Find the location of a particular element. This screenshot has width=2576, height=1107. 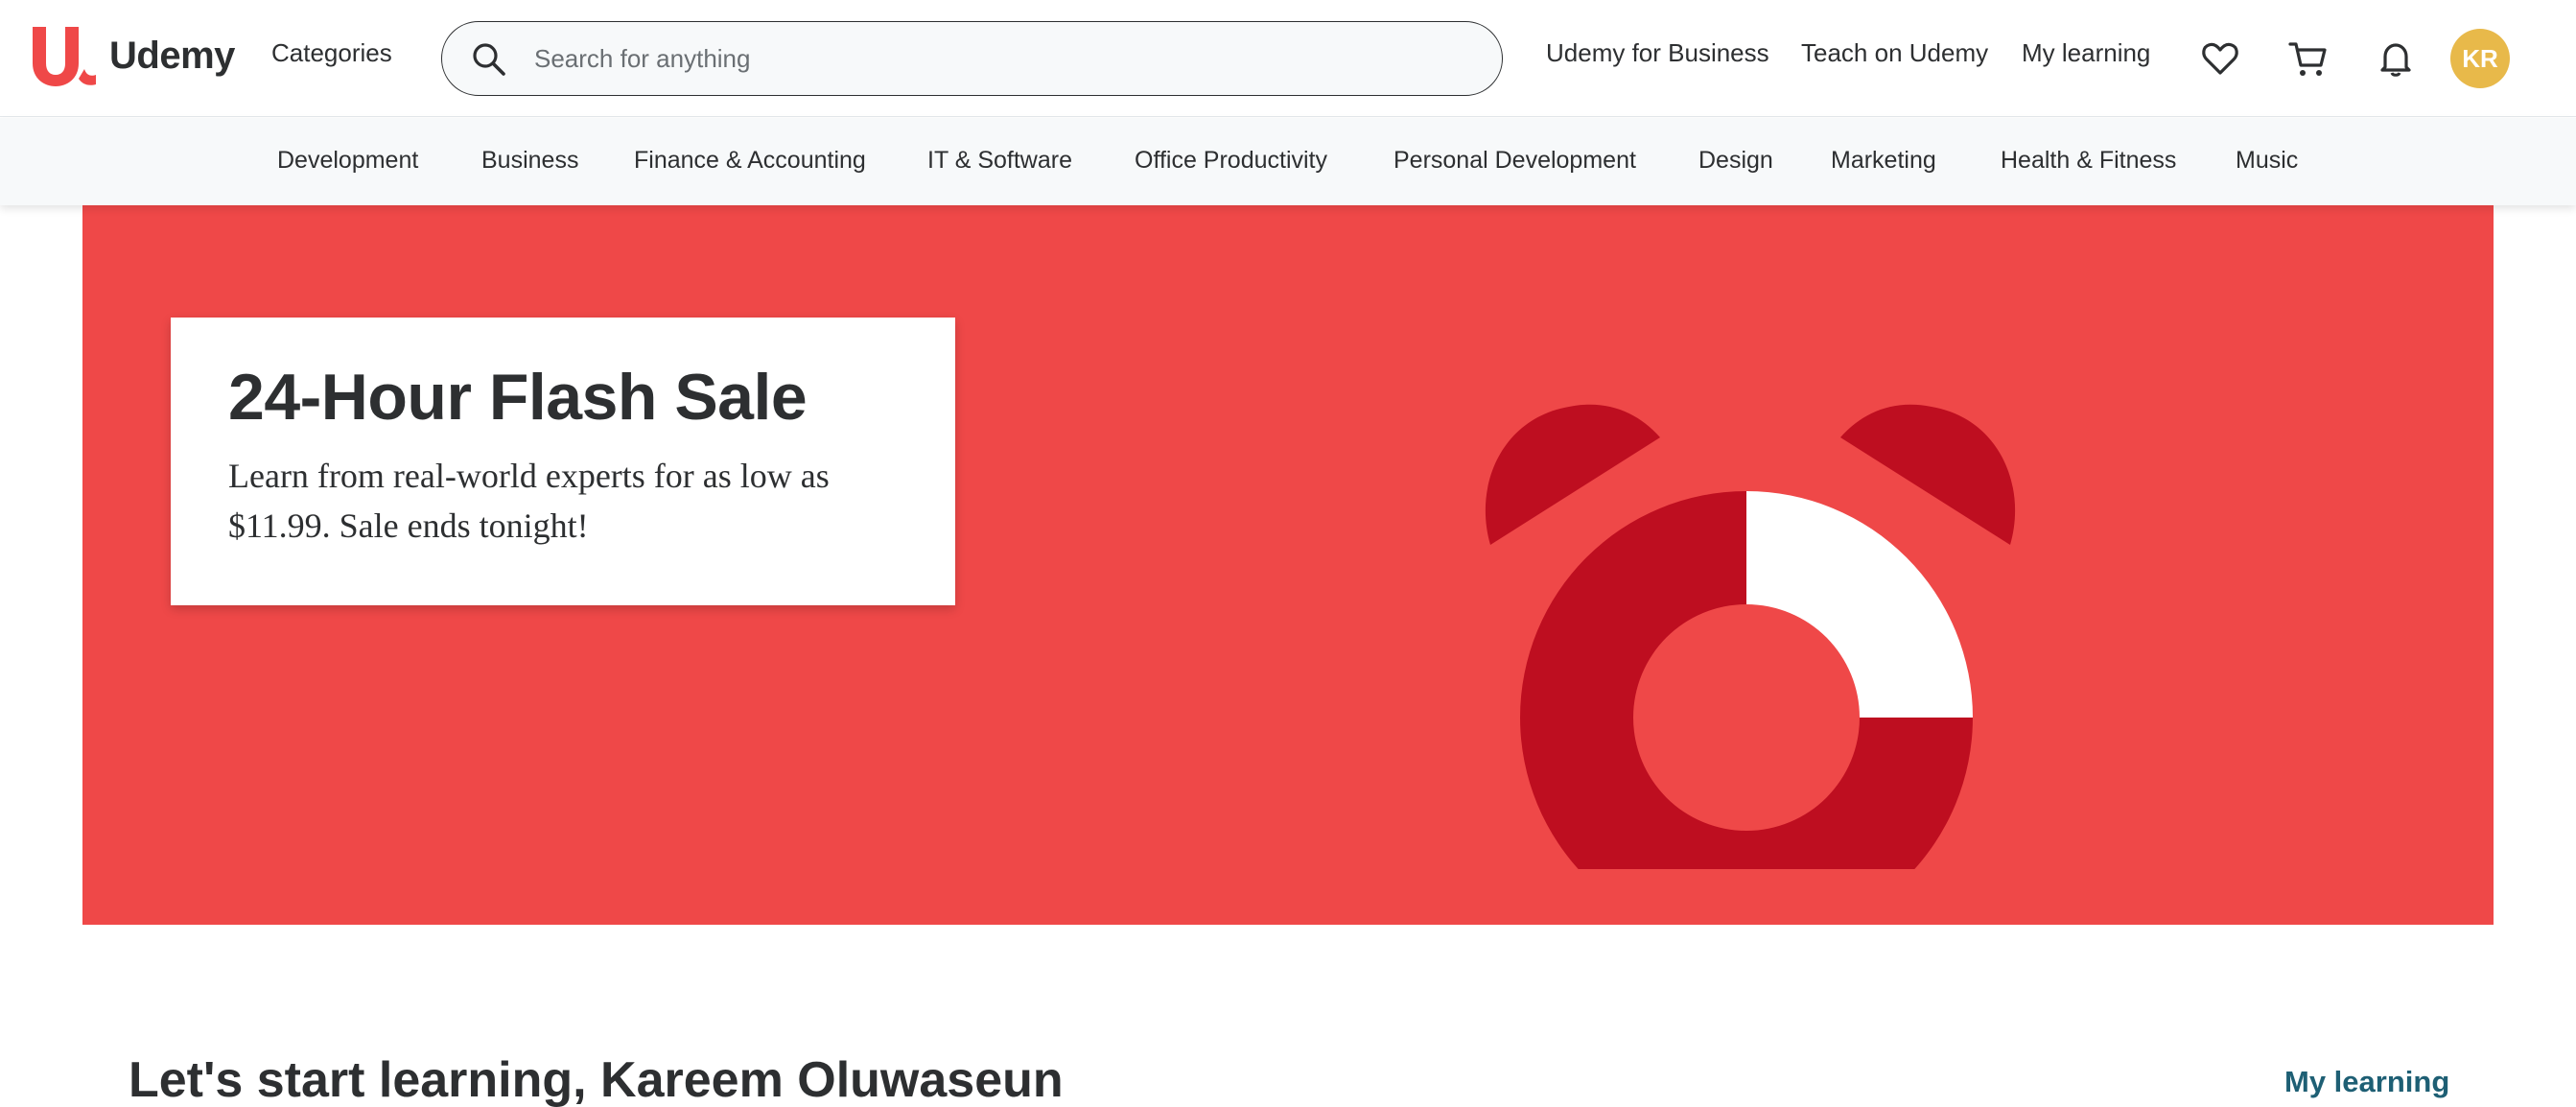

logo-text: Udemy is located at coordinates (172, 55).